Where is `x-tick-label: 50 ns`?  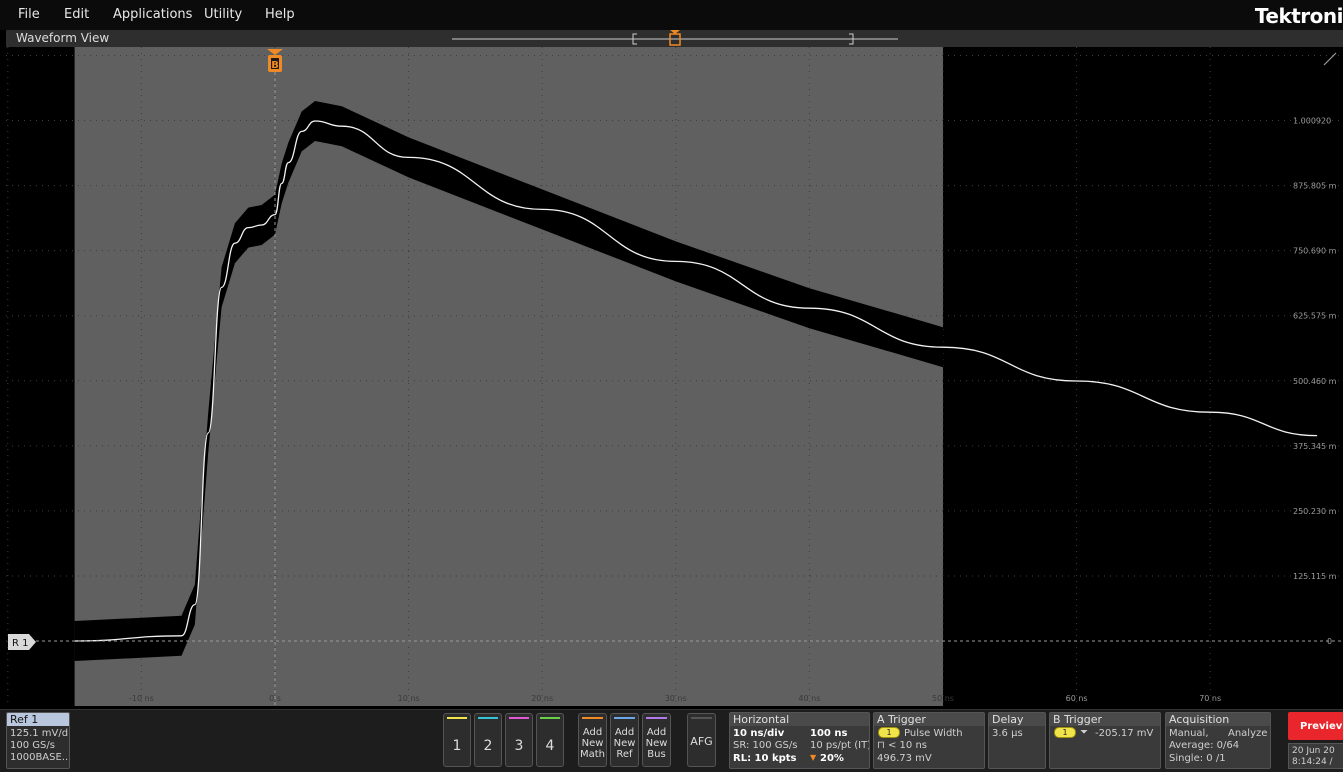
x-tick-label: 50 ns is located at coordinates (943, 698).